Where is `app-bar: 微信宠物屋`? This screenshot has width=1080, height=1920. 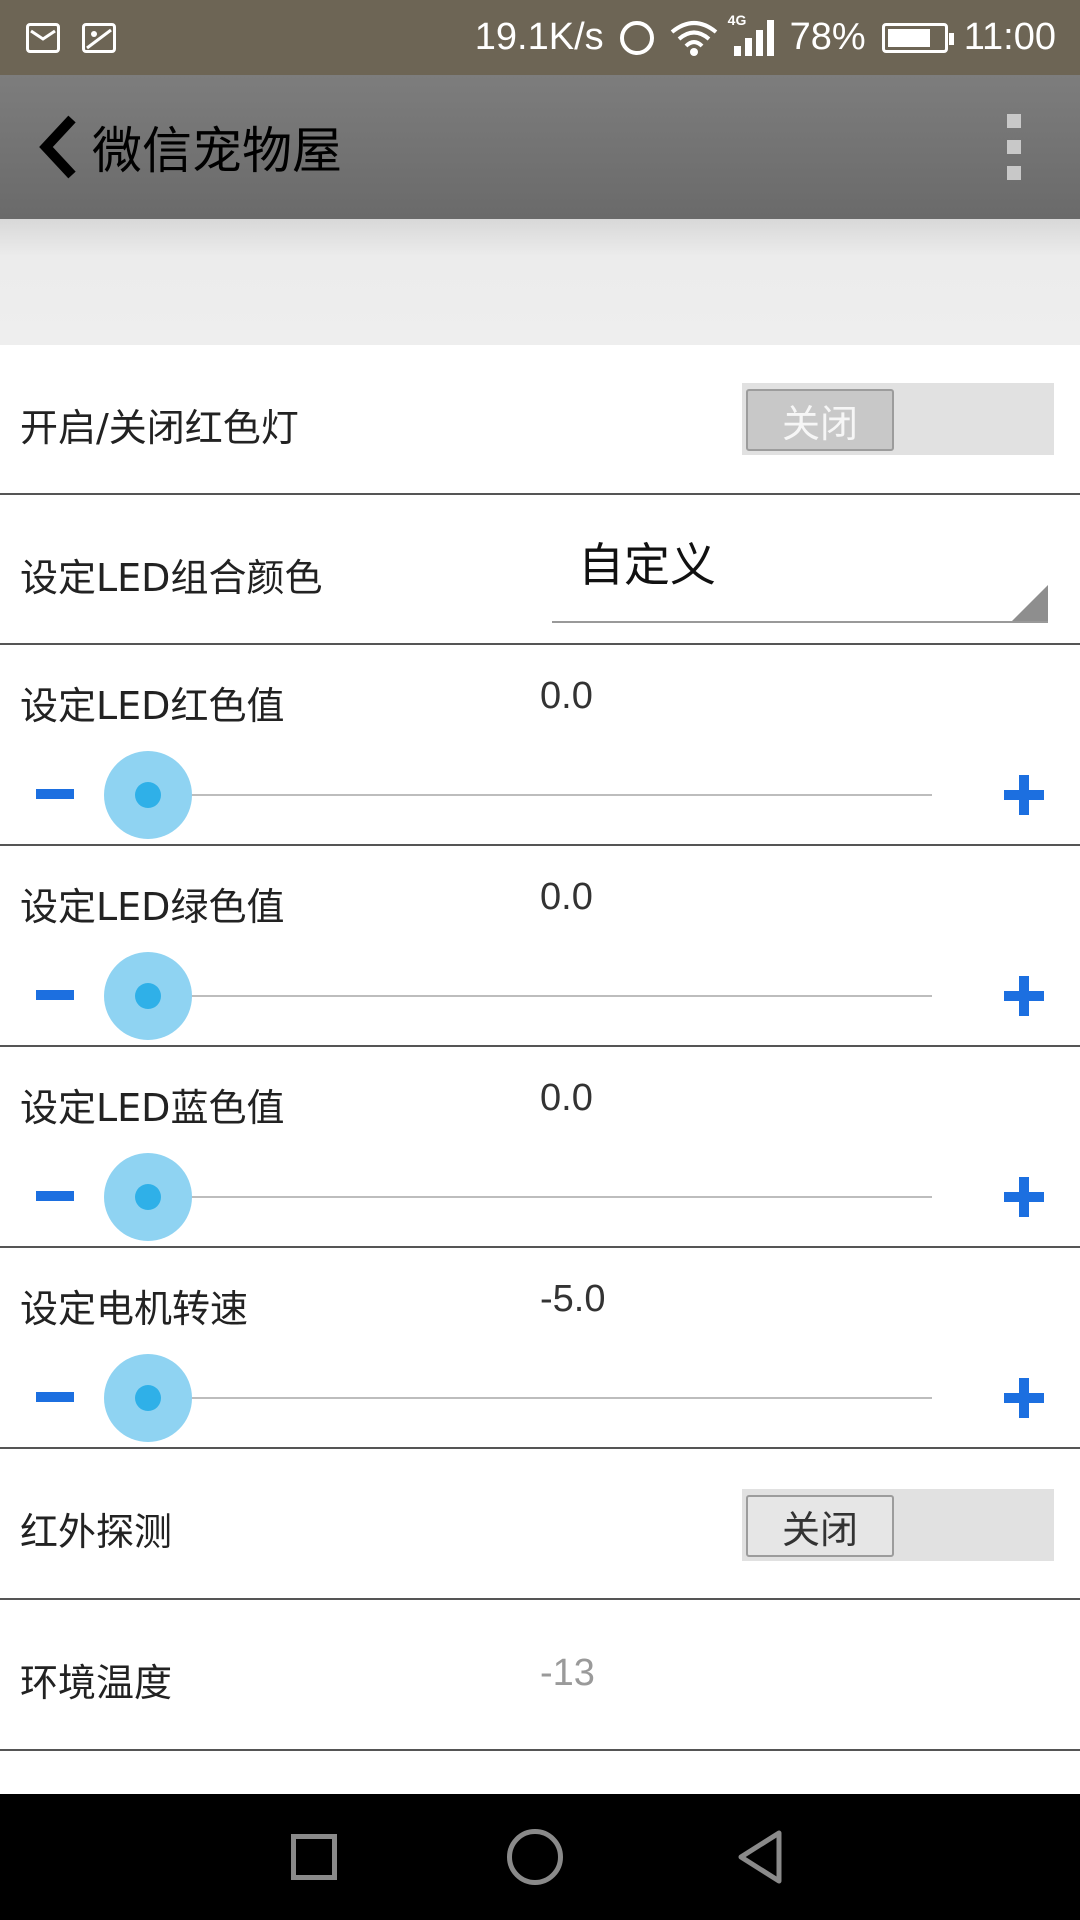
app-bar: 微信宠物屋 is located at coordinates (540, 147).